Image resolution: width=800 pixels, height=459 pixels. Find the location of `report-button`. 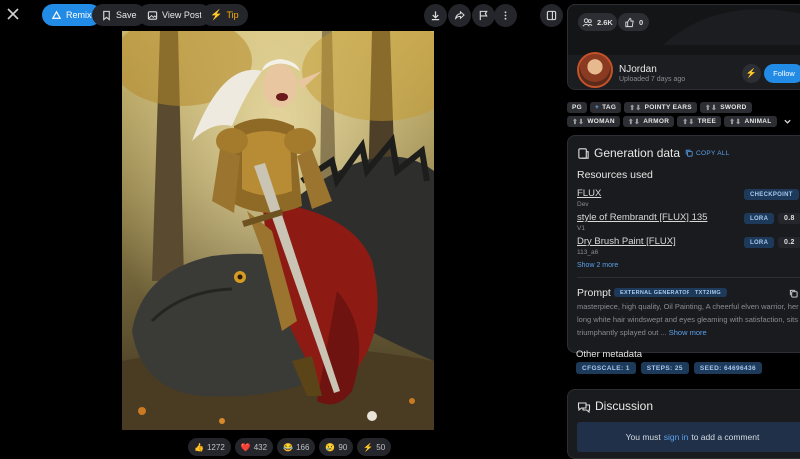

report-button is located at coordinates (483, 15).